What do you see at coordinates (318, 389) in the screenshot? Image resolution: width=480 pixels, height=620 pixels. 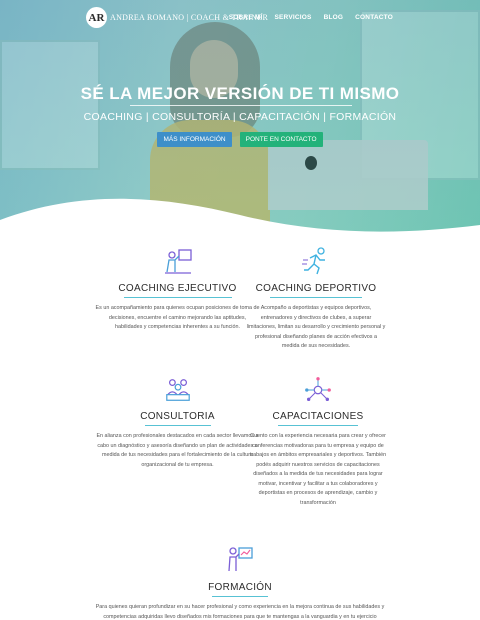 I see `network-head-icon` at bounding box center [318, 389].